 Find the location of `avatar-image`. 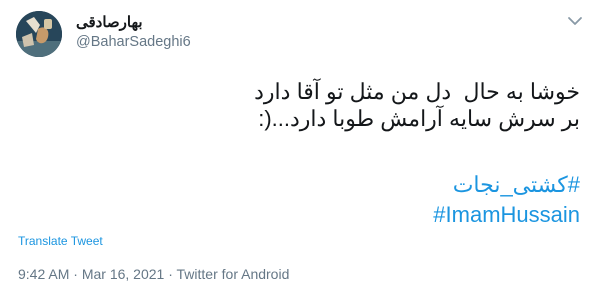

avatar-image is located at coordinates (39, 34).